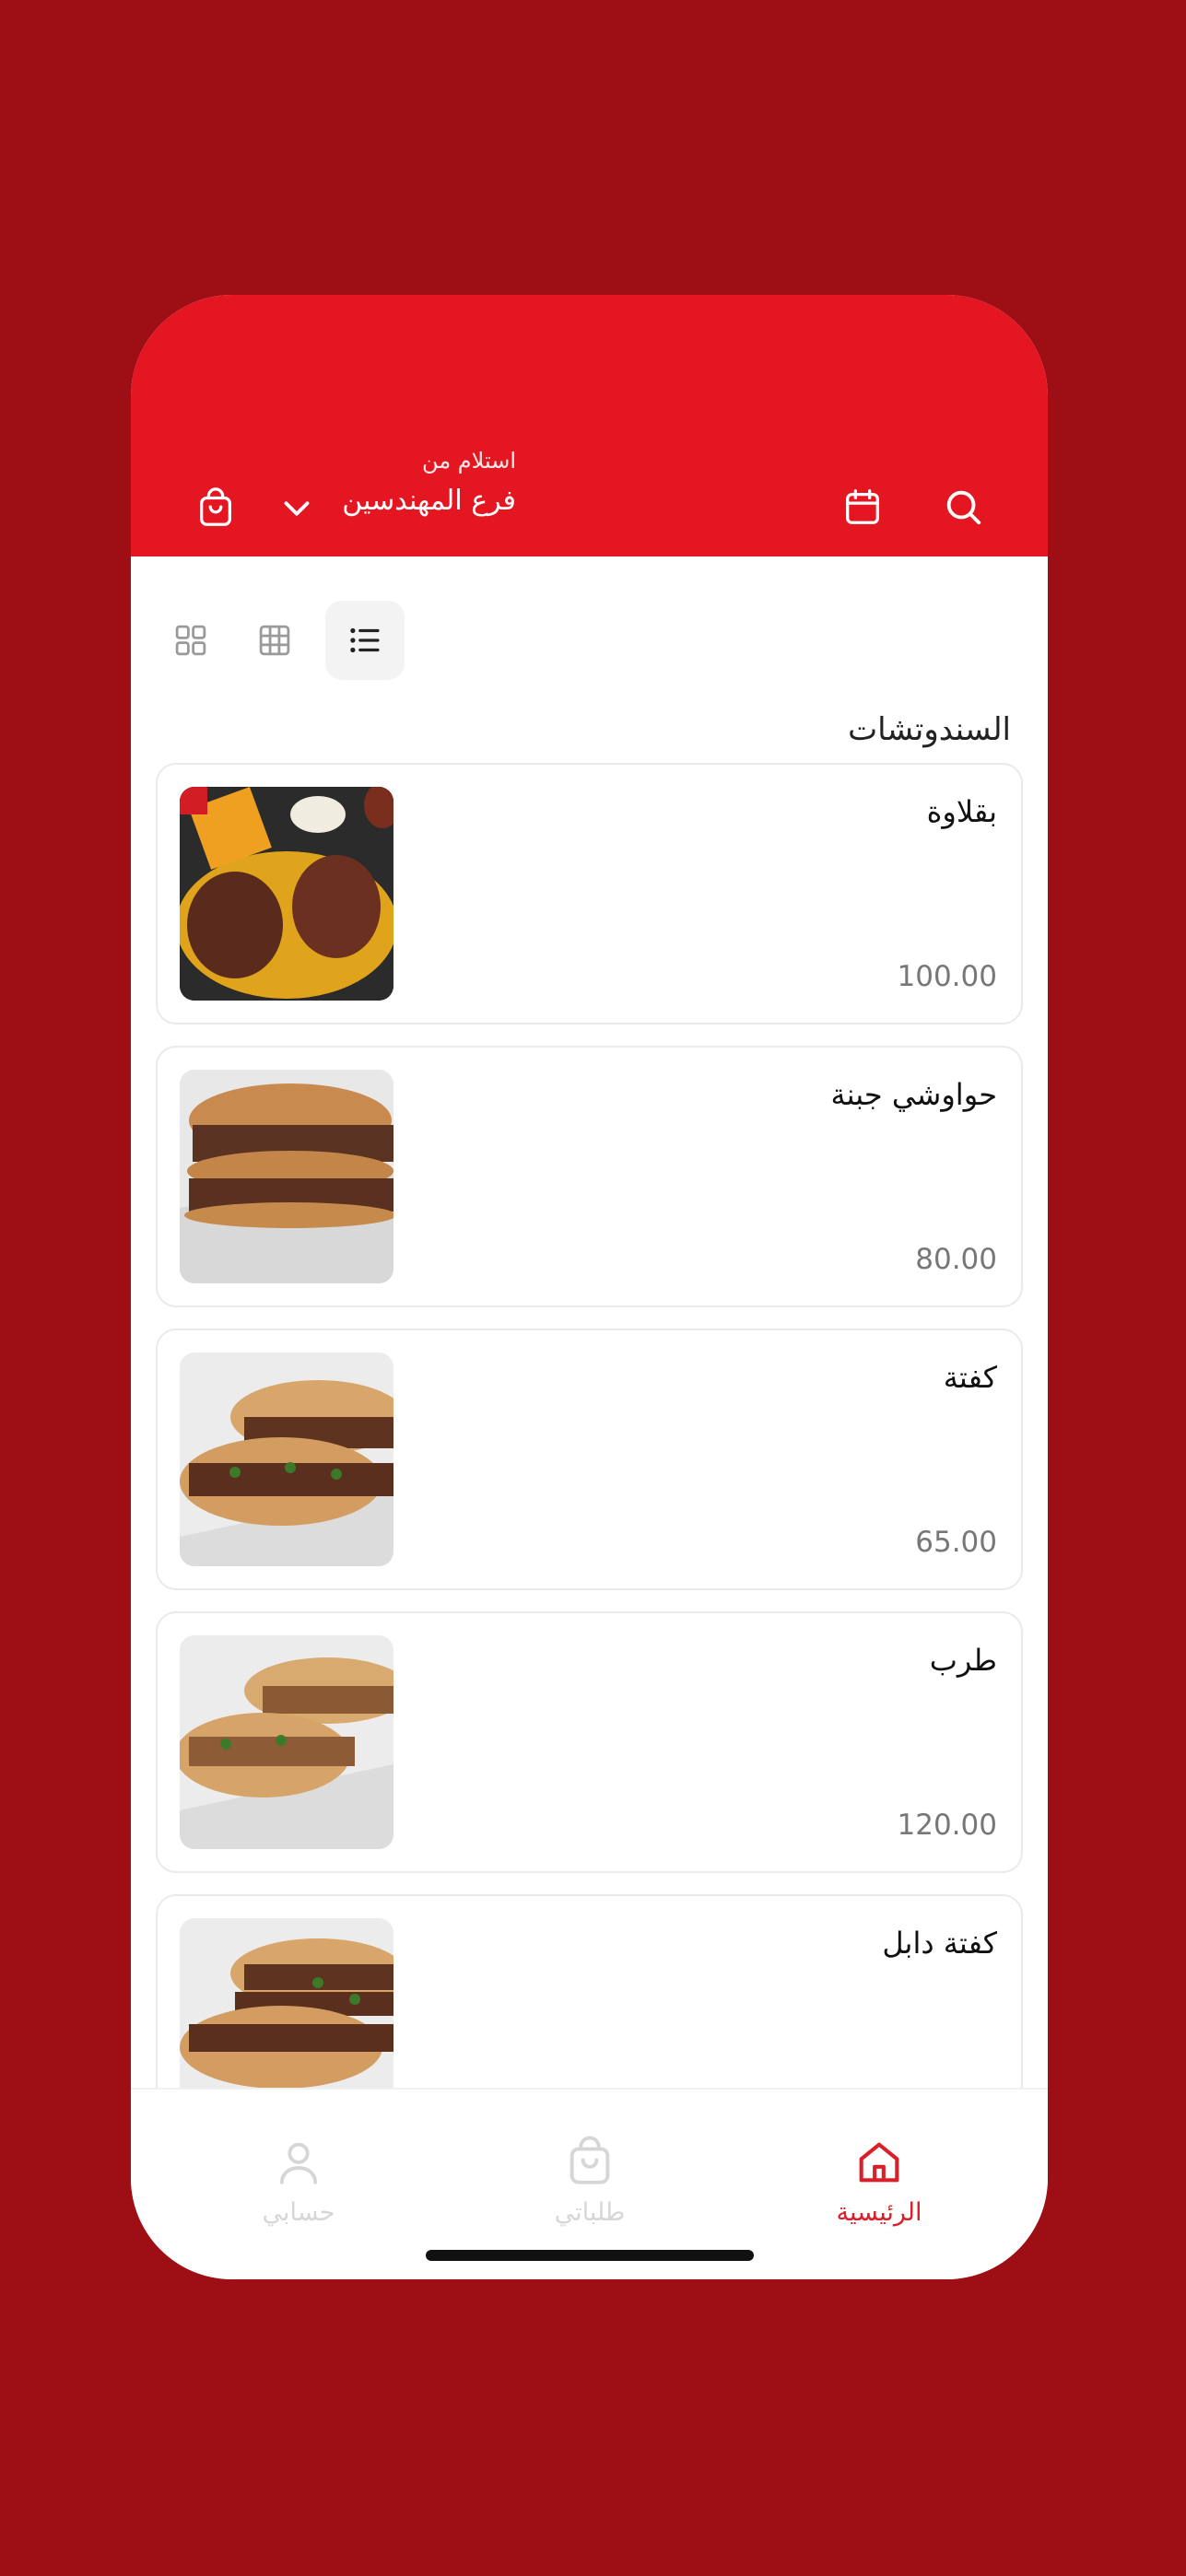 Image resolution: width=1186 pixels, height=2576 pixels. What do you see at coordinates (879, 2213) in the screenshot?
I see `tab-home-label: الرئيسية` at bounding box center [879, 2213].